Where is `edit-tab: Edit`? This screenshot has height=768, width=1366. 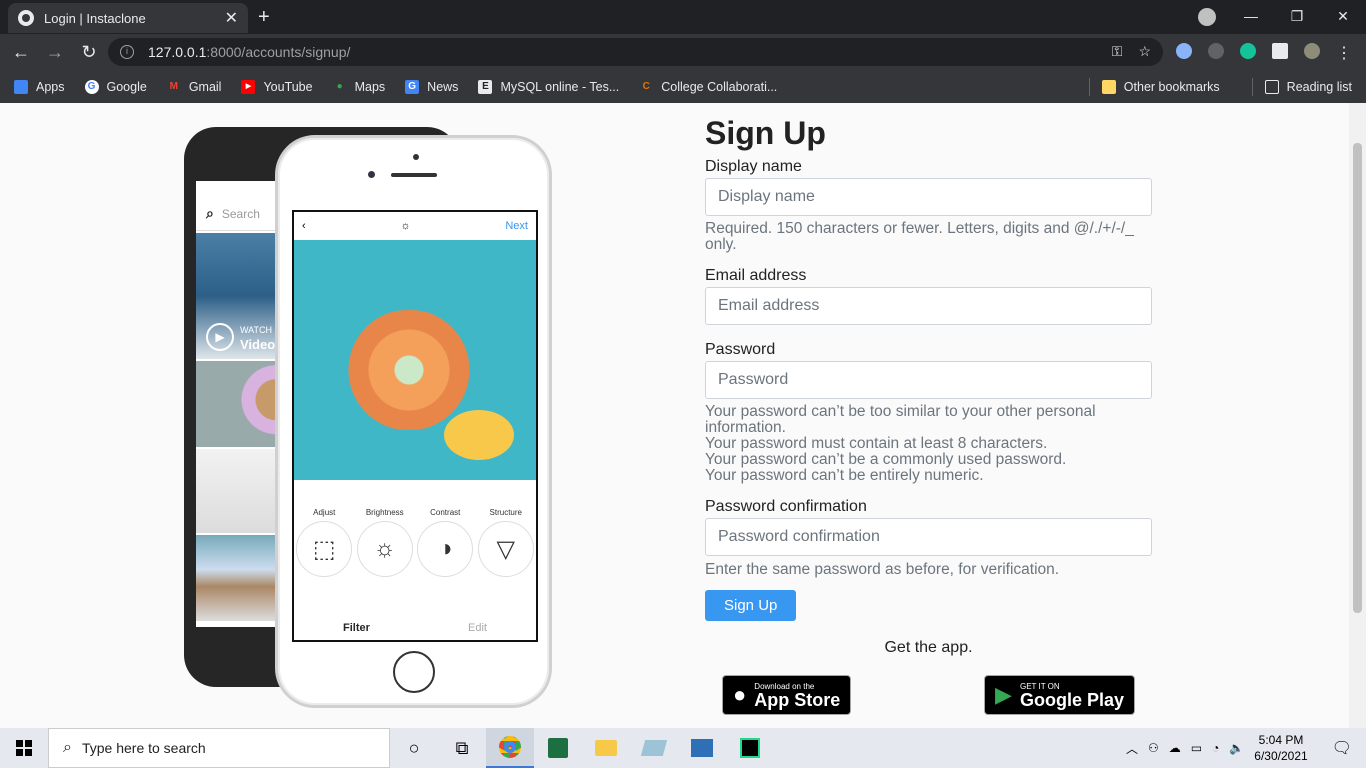
edit-tab: Edit is located at coordinates (477, 628).